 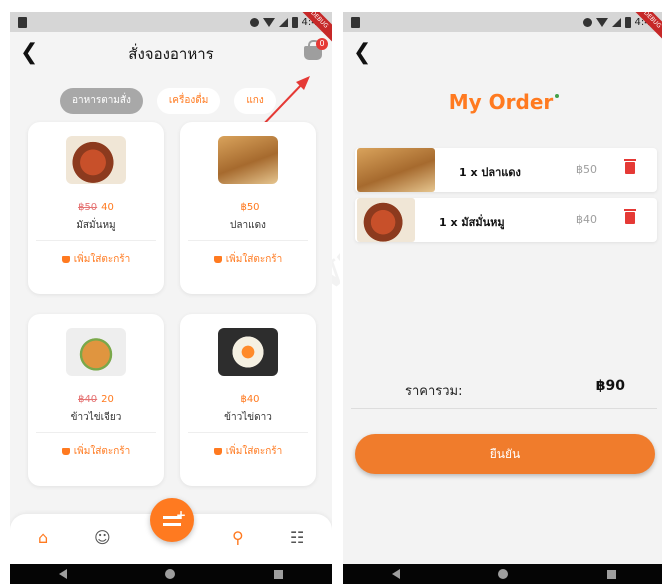 I want to click on total-label: ราคารวม:, so click(x=434, y=391).